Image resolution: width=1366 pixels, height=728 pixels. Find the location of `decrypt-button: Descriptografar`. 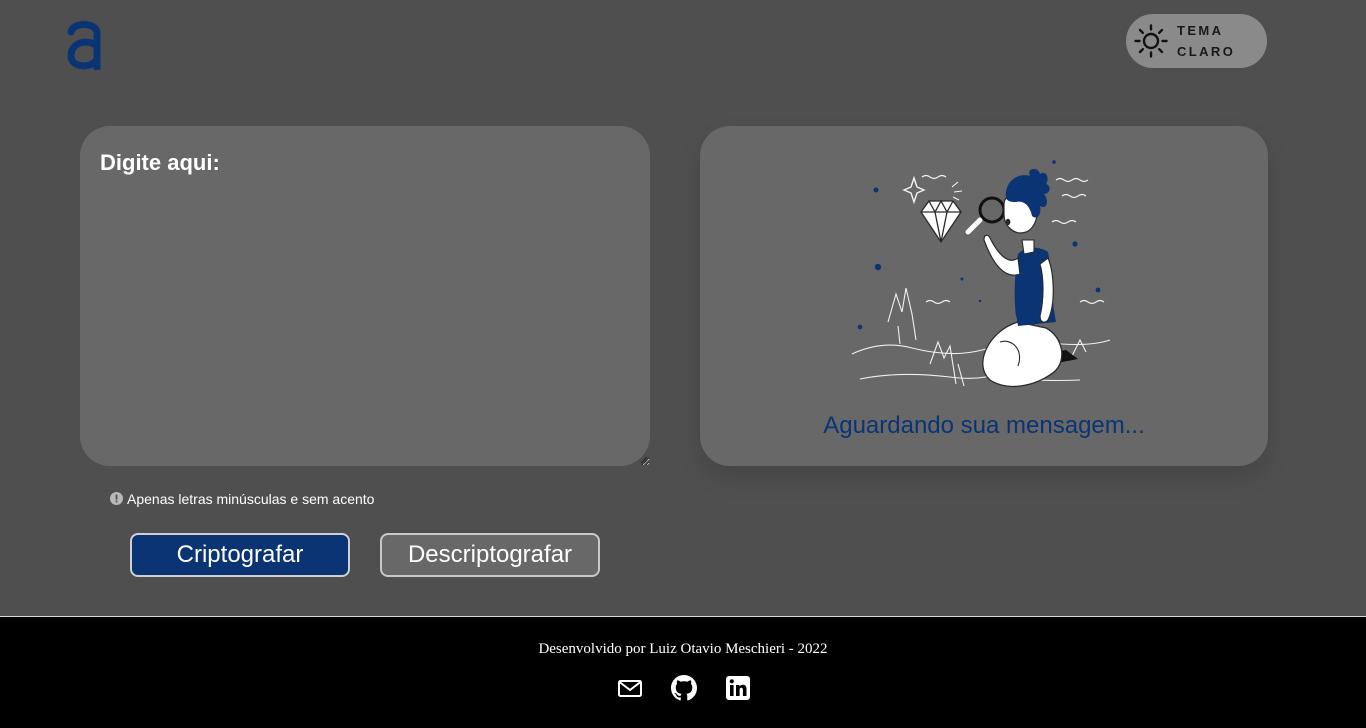

decrypt-button: Descriptografar is located at coordinates (490, 555).